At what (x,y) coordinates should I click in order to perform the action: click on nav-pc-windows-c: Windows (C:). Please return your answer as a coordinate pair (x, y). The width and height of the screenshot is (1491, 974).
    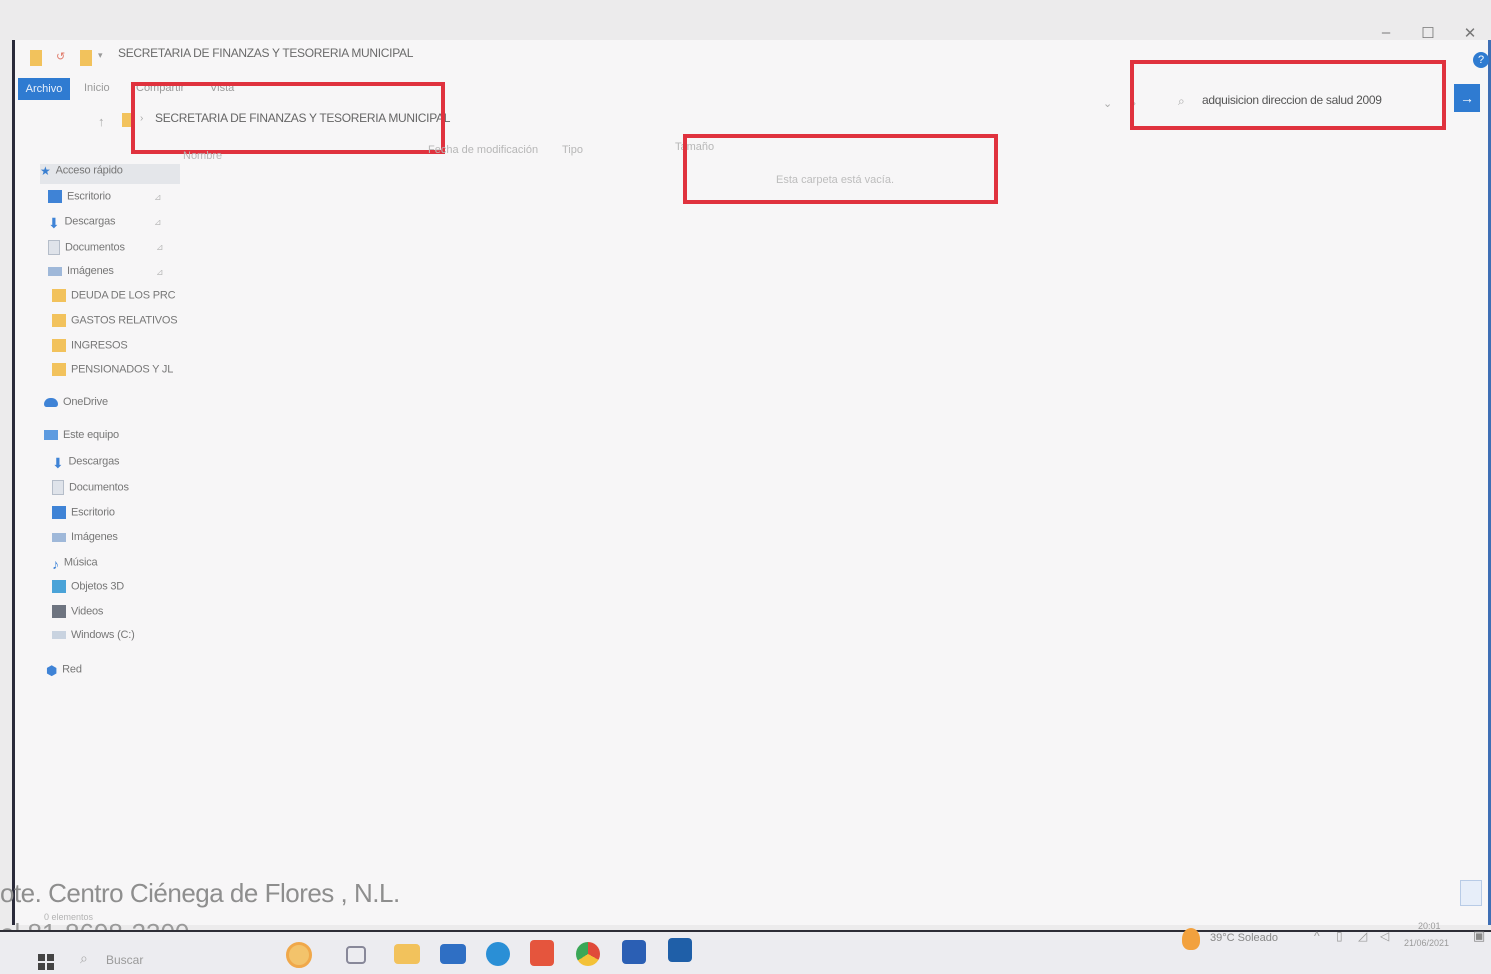
    Looking at the image, I should click on (93, 639).